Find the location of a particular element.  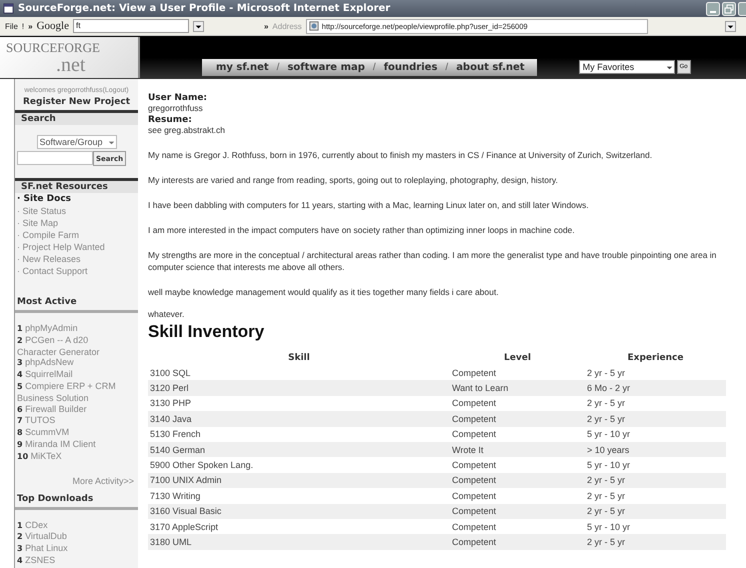

table-cell: 3160 Visual Basic is located at coordinates (299, 511).